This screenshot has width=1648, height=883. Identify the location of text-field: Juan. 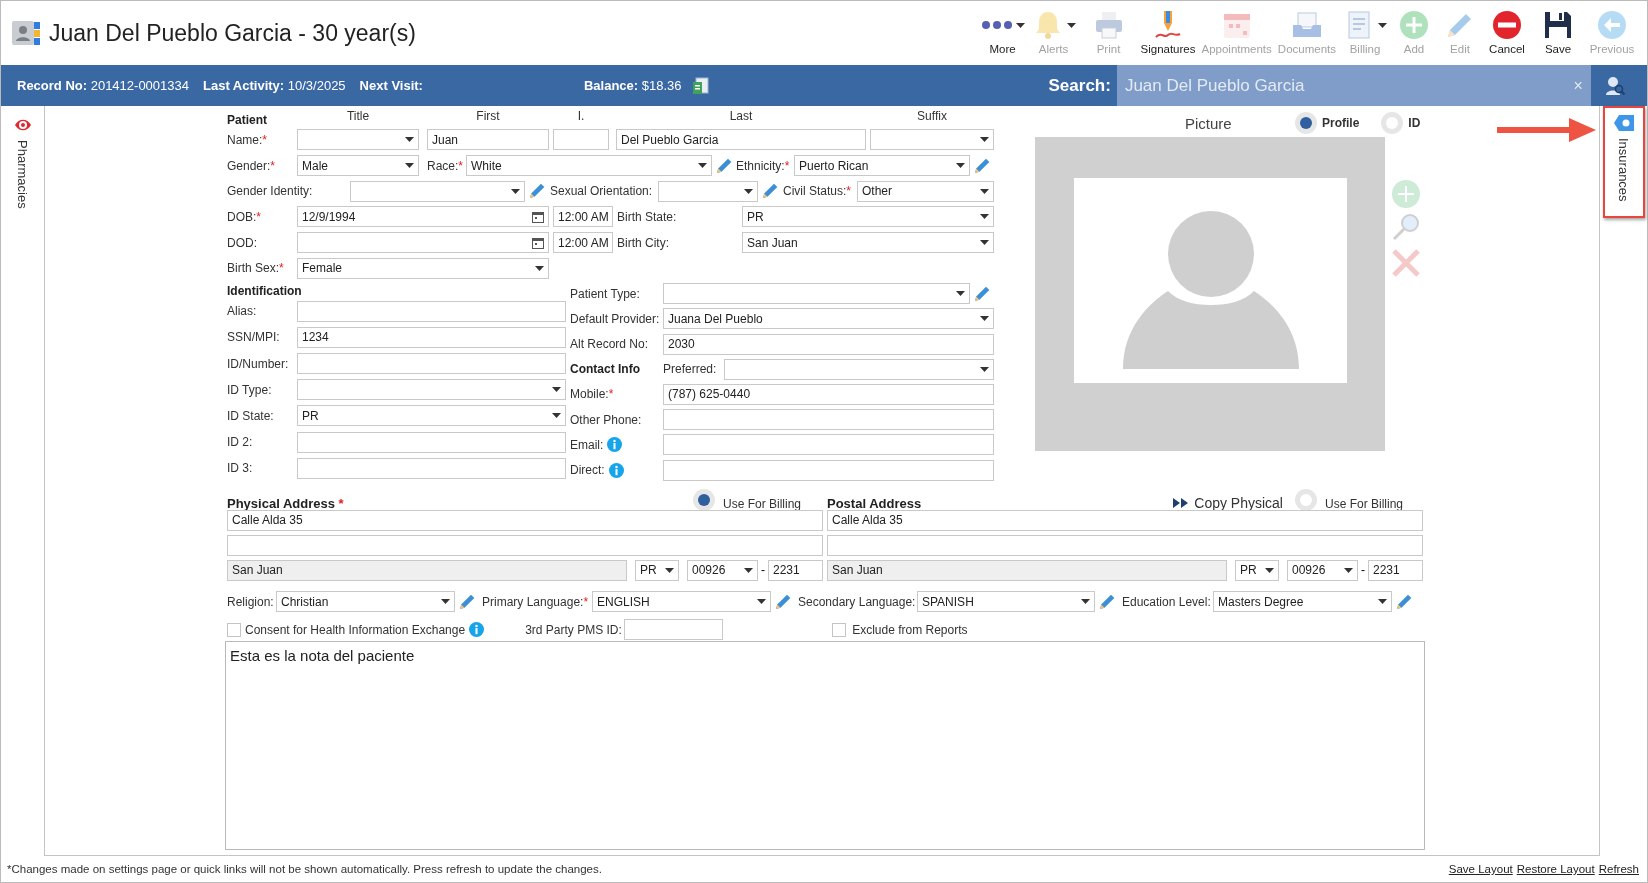
(488, 140).